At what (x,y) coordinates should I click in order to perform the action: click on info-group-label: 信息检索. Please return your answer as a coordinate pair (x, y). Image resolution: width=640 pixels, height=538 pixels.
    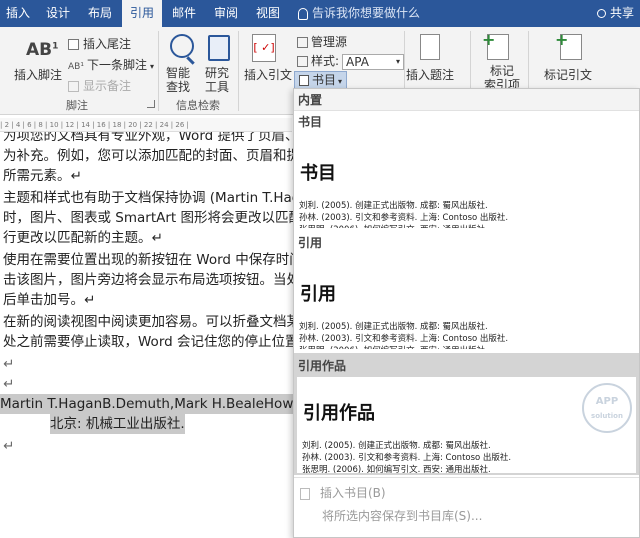
    Looking at the image, I should click on (198, 105).